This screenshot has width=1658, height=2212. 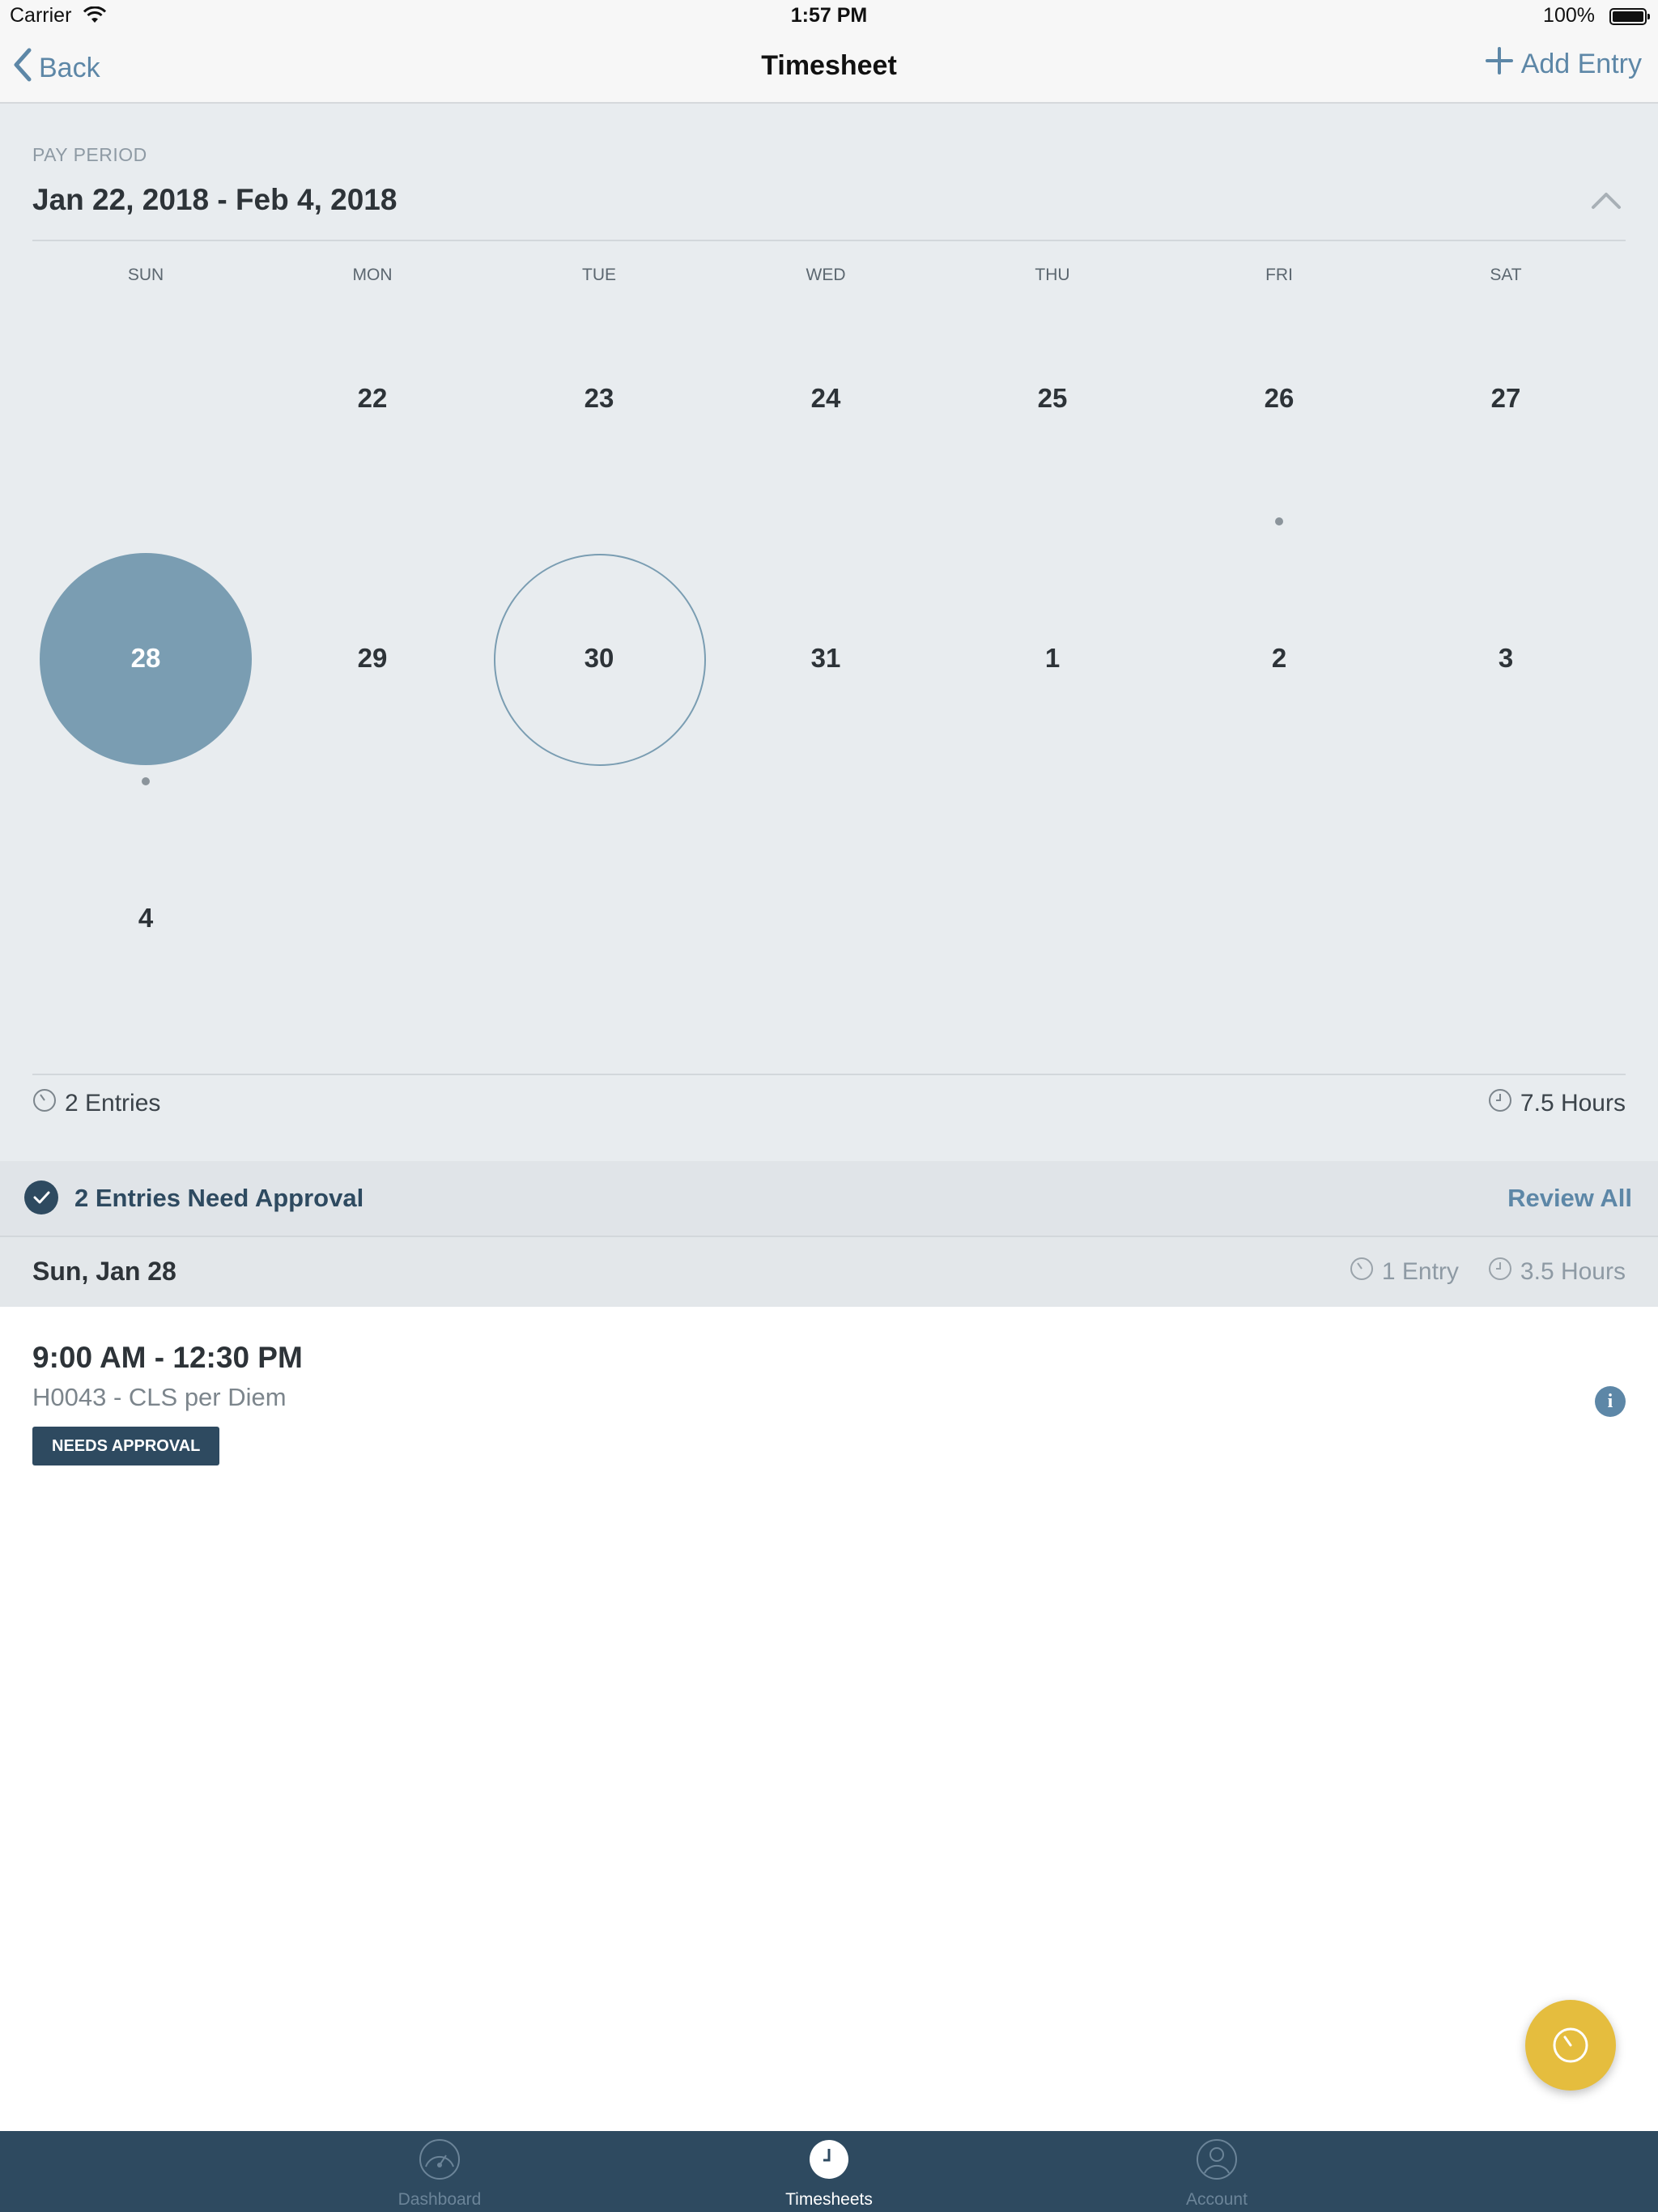 I want to click on speedometer-icon, so click(x=439, y=2160).